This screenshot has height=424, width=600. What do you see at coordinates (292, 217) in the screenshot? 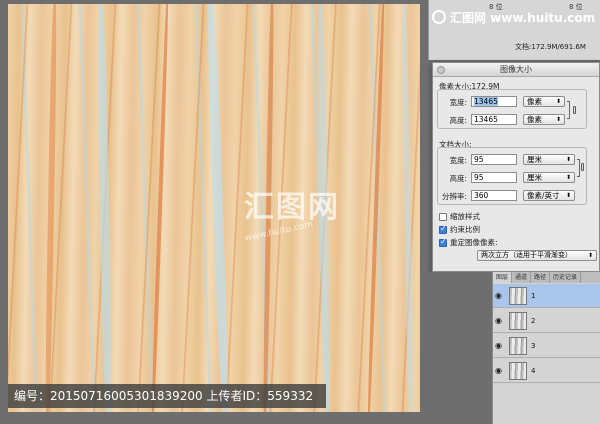
I see `center-watermark: 汇图网 www.huitu.com` at bounding box center [292, 217].